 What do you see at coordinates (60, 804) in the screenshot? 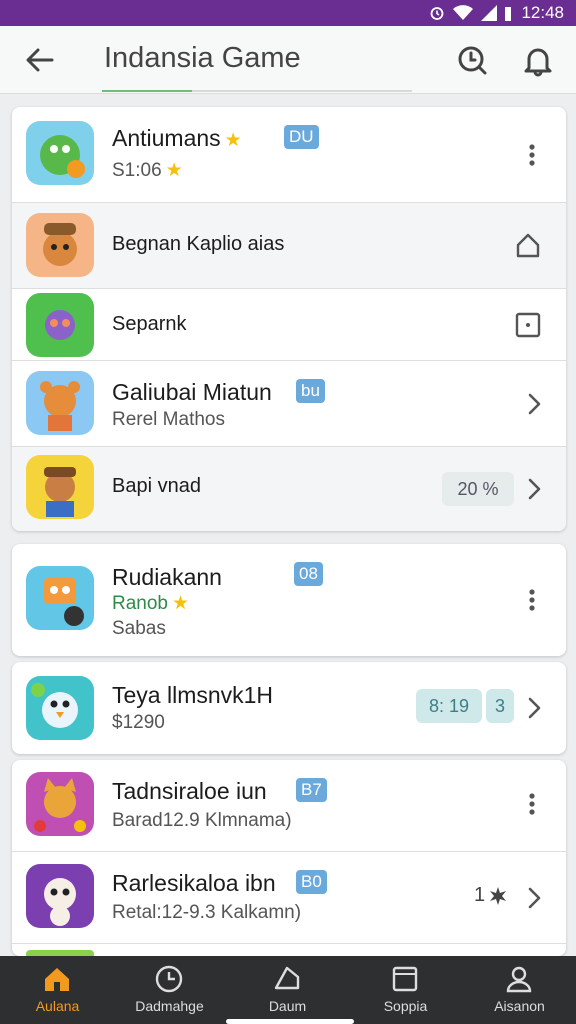
I see `app-icon-fox` at bounding box center [60, 804].